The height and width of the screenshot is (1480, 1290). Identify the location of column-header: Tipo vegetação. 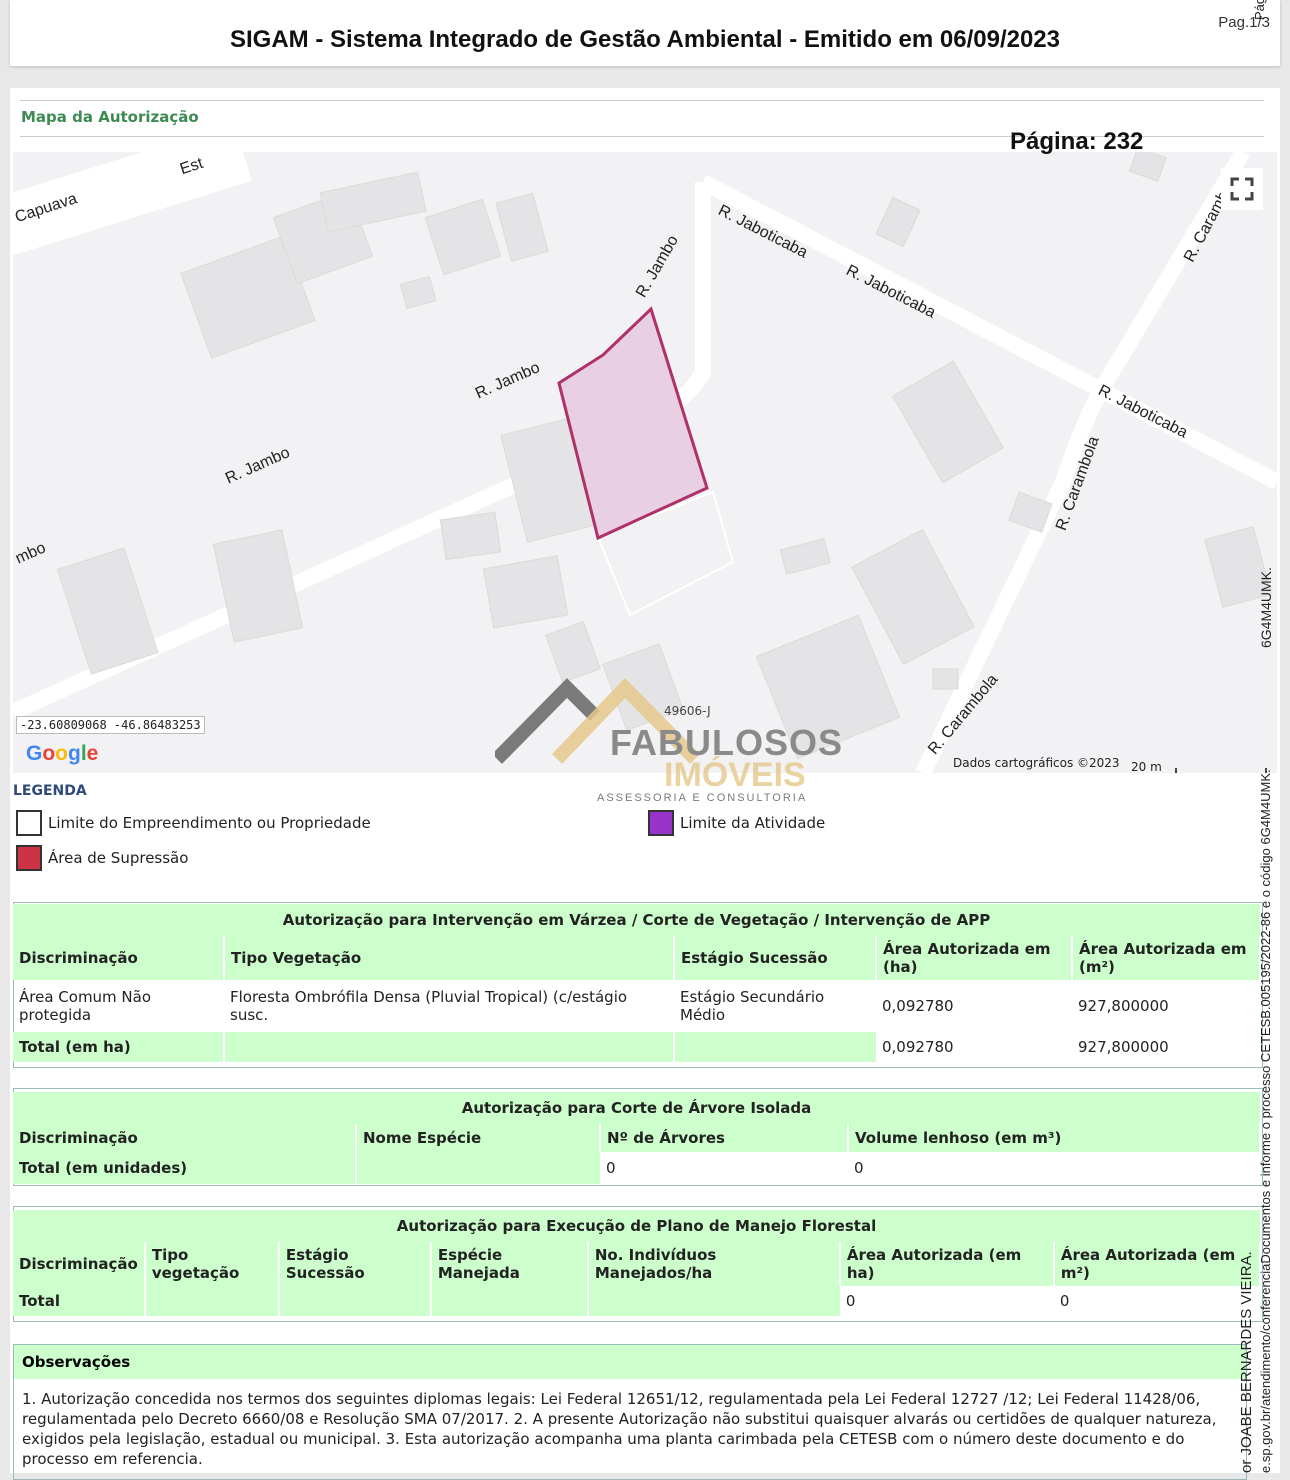
(212, 1264).